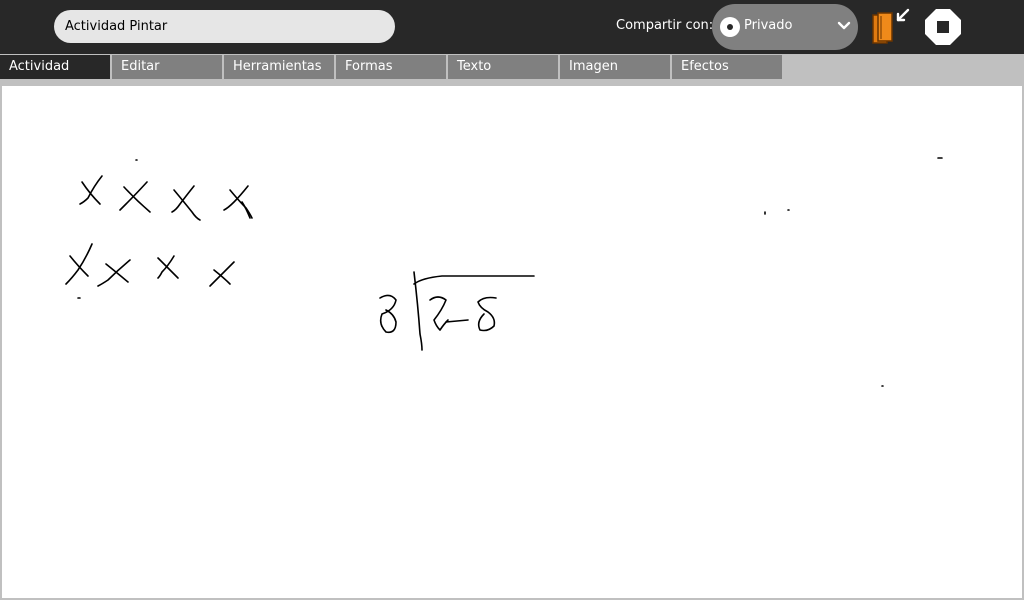 This screenshot has width=1024, height=600. What do you see at coordinates (615, 67) in the screenshot?
I see `tab-imagen: Imagen` at bounding box center [615, 67].